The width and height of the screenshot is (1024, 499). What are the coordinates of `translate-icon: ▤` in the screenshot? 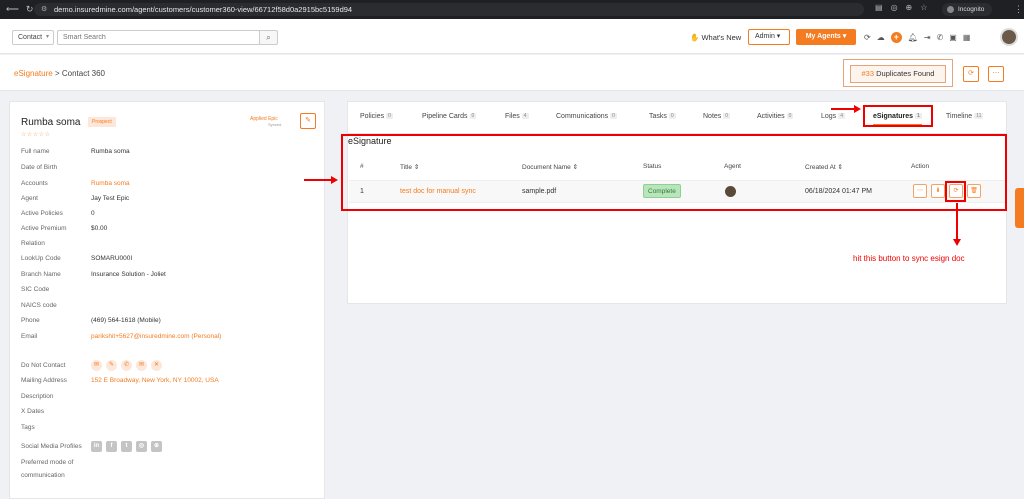 It's located at (879, 7).